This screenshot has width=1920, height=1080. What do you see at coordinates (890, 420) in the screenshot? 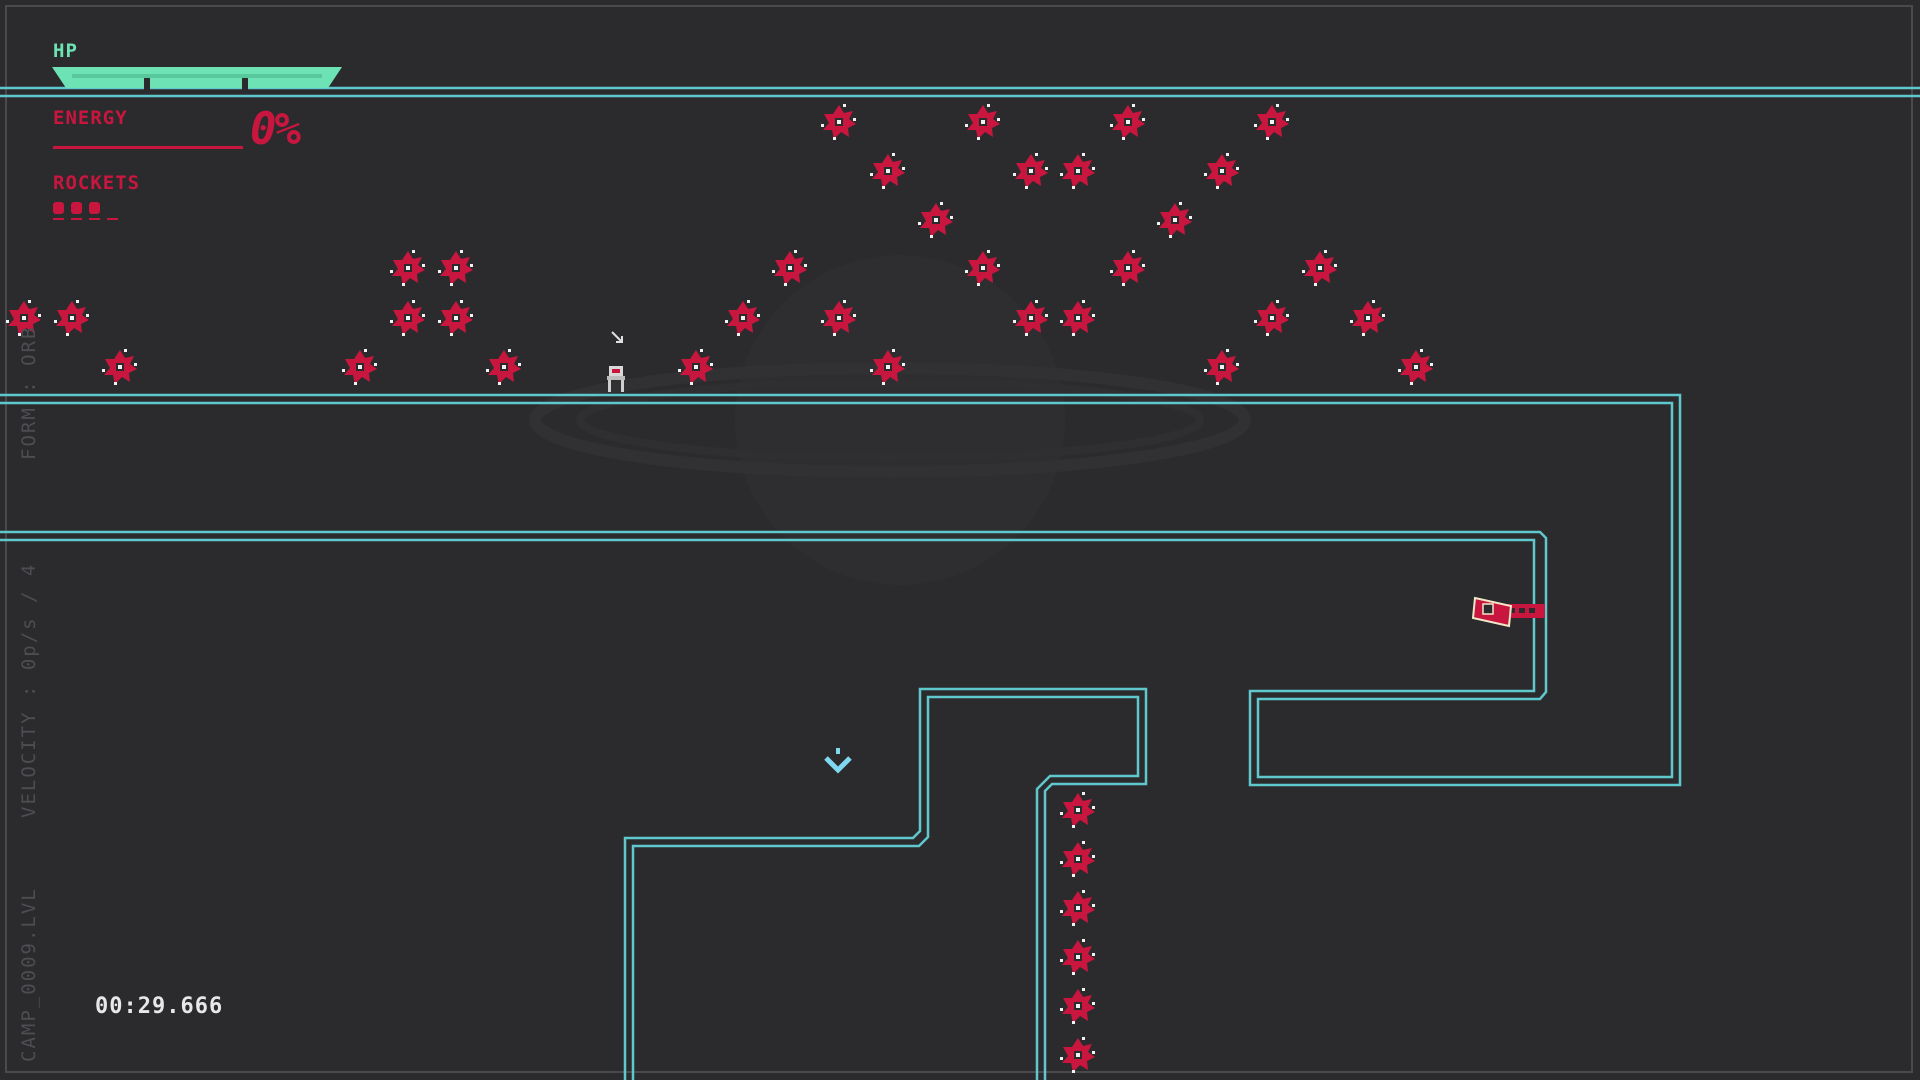
I see `planet-backdrop` at bounding box center [890, 420].